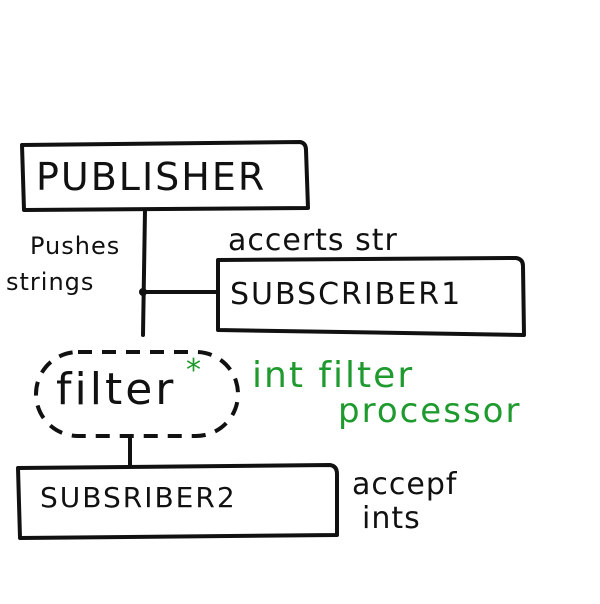 The image size is (600, 604). Describe the element at coordinates (116, 389) in the screenshot. I see `filter-label: filter` at that location.